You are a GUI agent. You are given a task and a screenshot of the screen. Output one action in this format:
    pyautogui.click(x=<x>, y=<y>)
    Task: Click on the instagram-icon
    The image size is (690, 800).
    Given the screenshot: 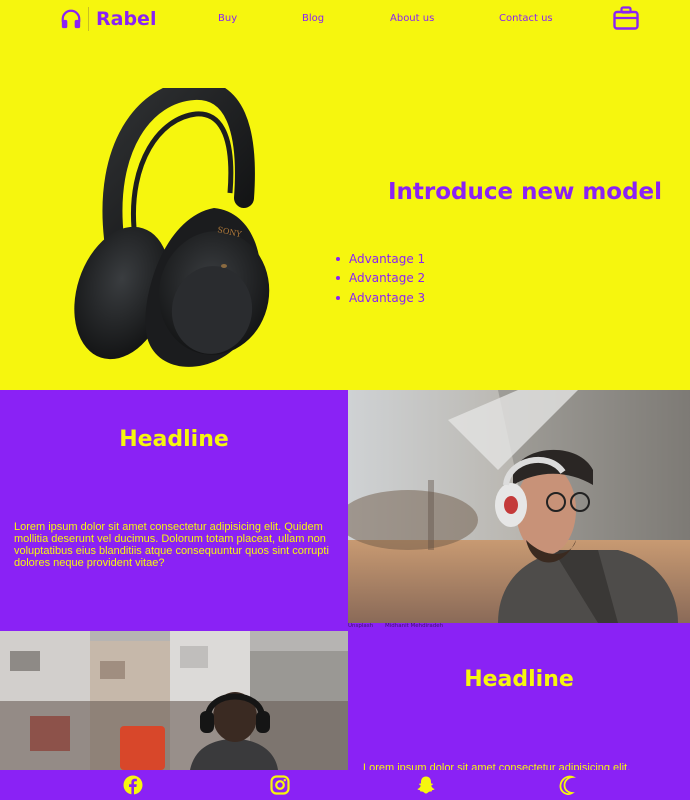 What is the action you would take?
    pyautogui.click(x=280, y=785)
    